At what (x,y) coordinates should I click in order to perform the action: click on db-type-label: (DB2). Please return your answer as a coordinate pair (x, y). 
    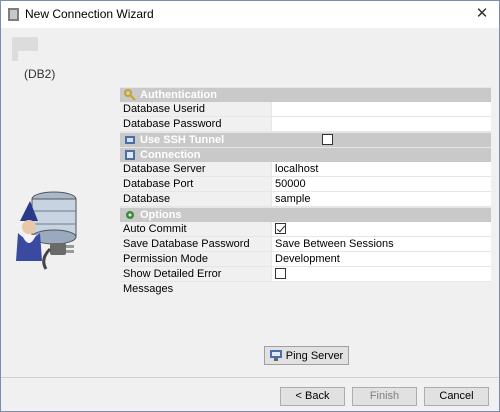
    Looking at the image, I should click on (40, 74).